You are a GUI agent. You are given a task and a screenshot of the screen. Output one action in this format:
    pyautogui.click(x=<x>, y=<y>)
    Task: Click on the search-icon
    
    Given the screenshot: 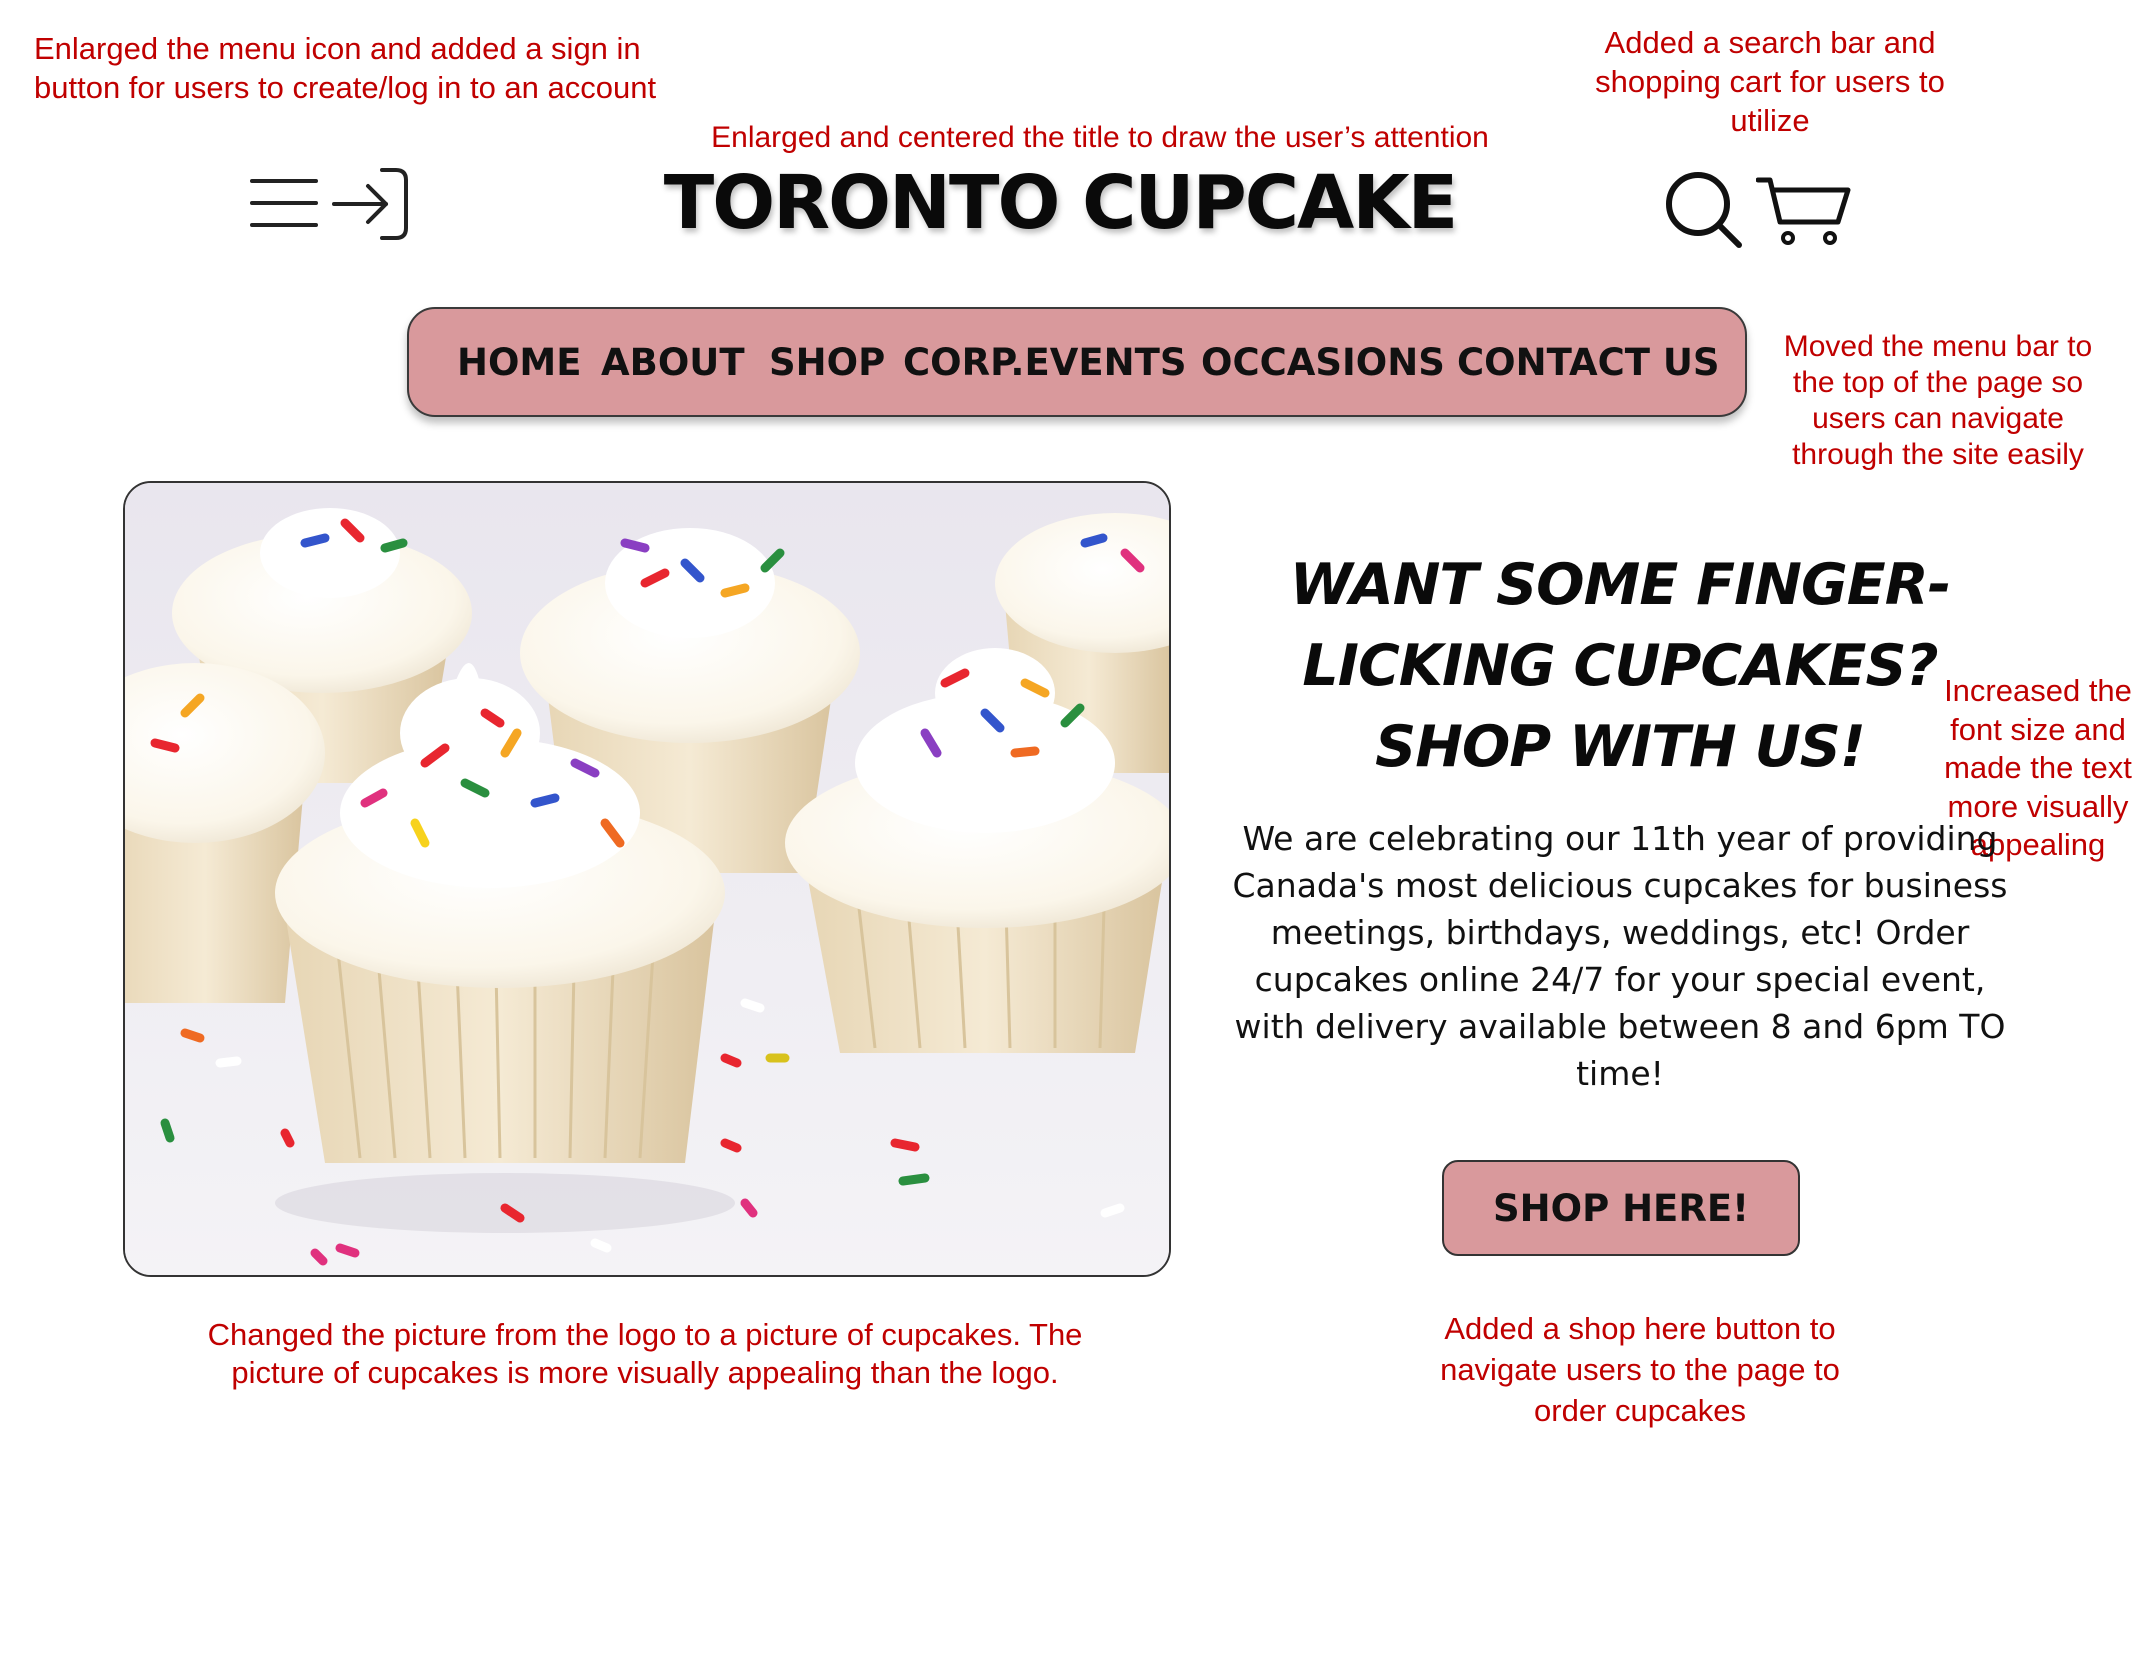 What is the action you would take?
    pyautogui.click(x=1704, y=210)
    